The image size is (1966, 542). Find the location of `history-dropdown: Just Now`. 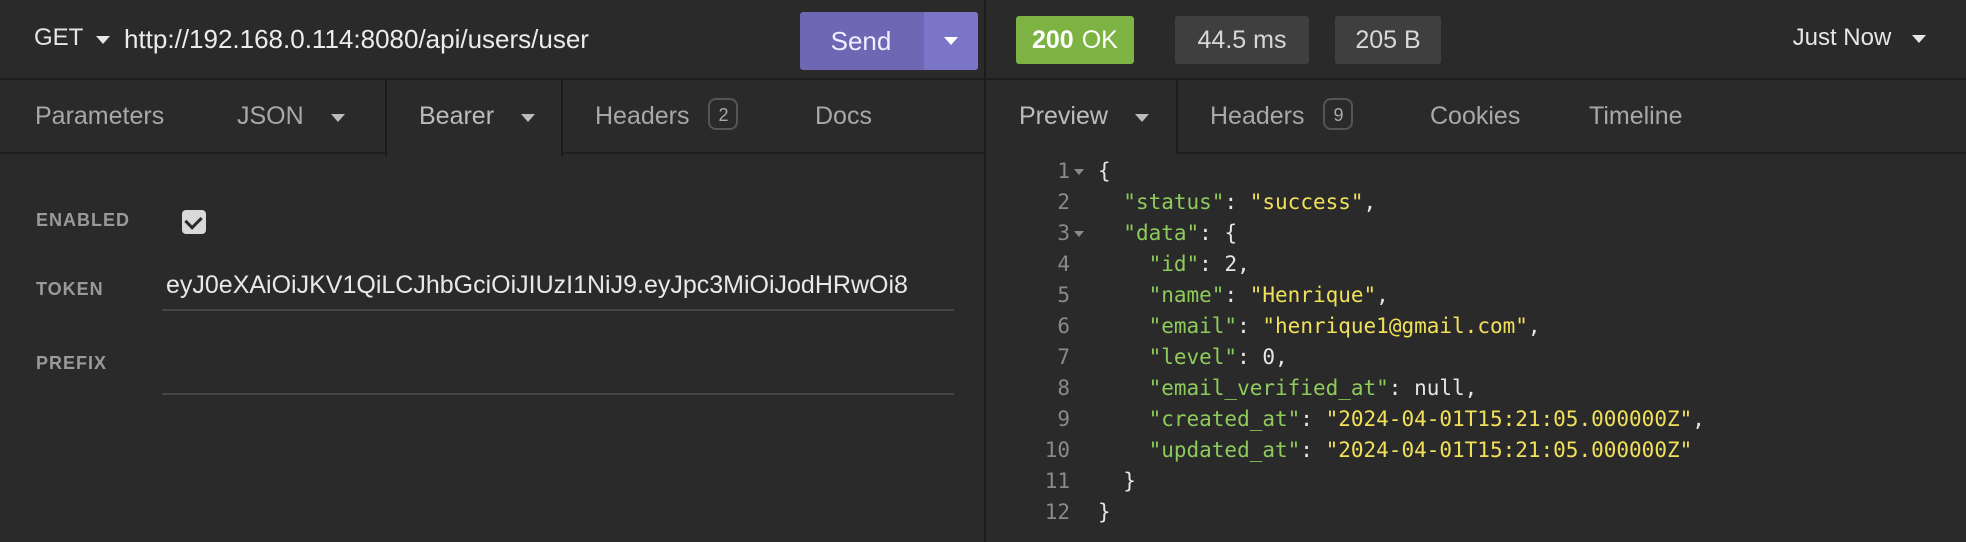

history-dropdown: Just Now is located at coordinates (1859, 38).